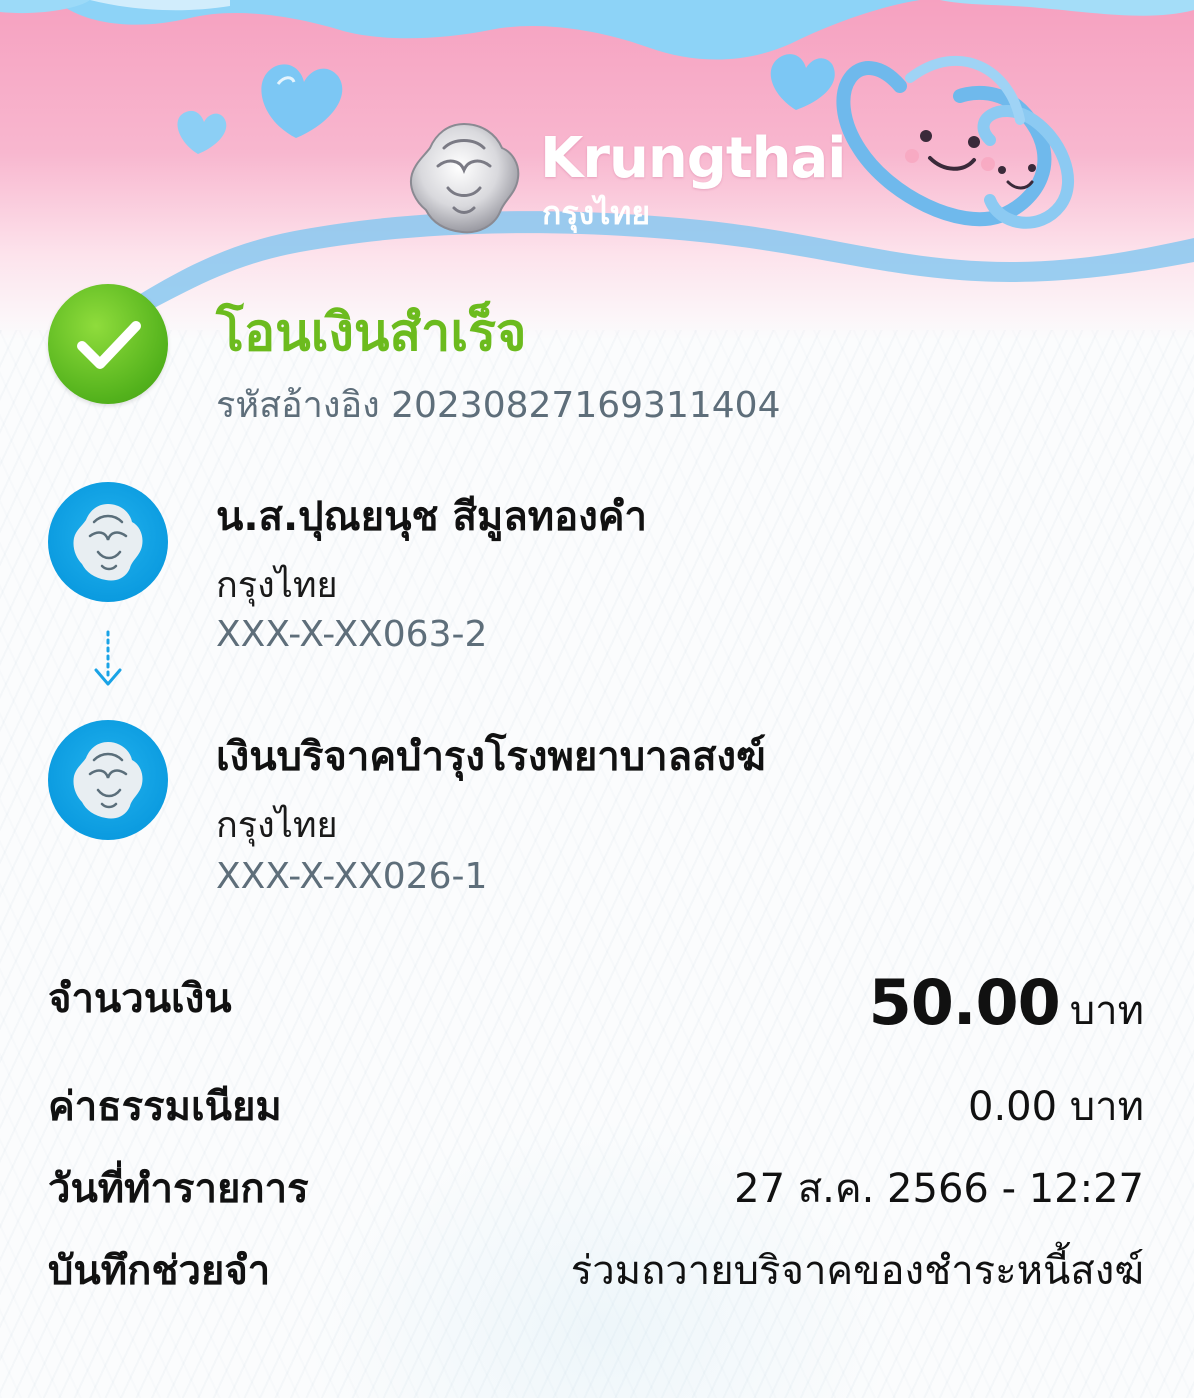 The image size is (1194, 1398). What do you see at coordinates (159, 1271) in the screenshot?
I see `memo-label: บันทึกช่วยจำ` at bounding box center [159, 1271].